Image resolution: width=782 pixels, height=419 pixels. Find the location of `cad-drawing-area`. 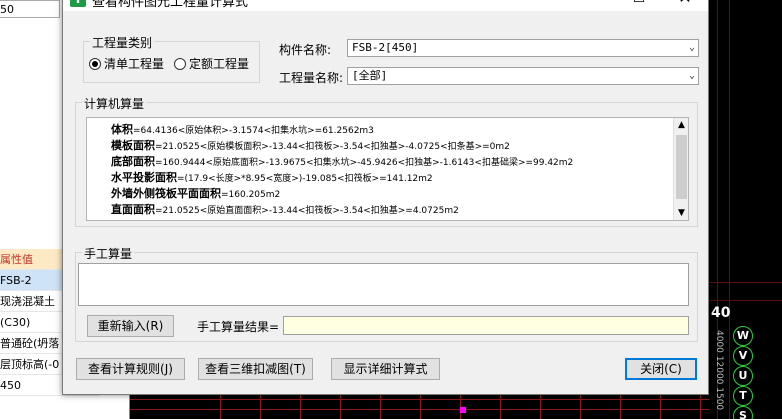

cad-drawing-area is located at coordinates (441, 407).